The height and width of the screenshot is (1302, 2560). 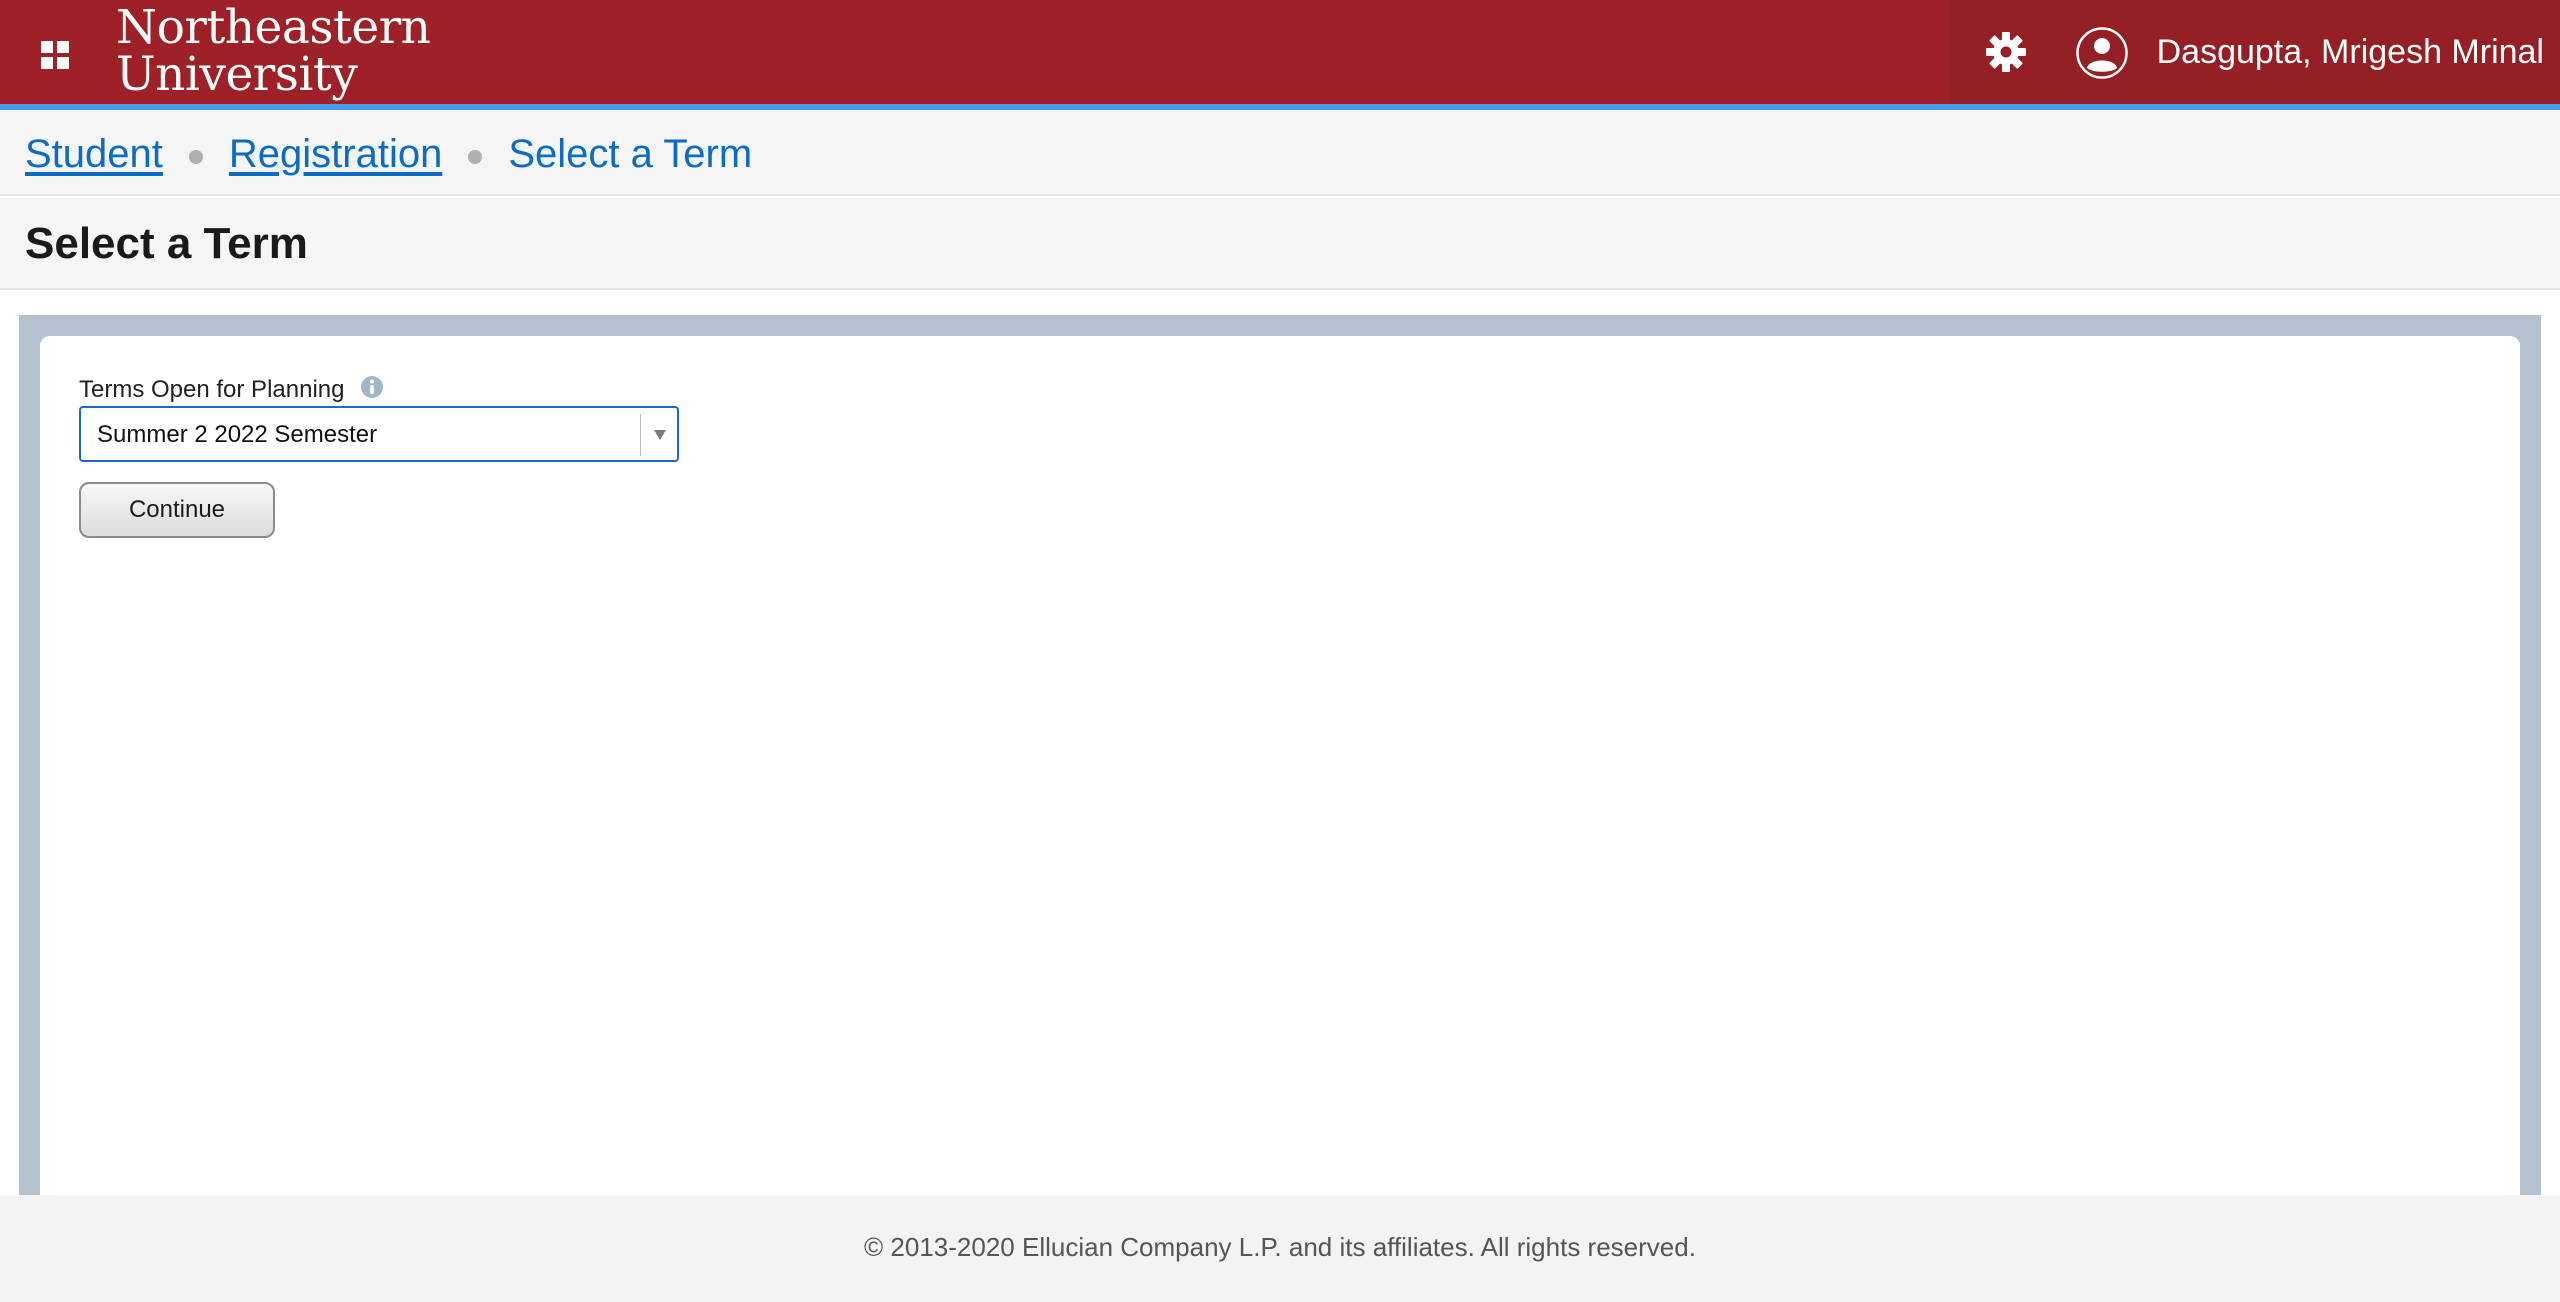 What do you see at coordinates (212, 389) in the screenshot?
I see `terms-label-text: Terms Open for Planning` at bounding box center [212, 389].